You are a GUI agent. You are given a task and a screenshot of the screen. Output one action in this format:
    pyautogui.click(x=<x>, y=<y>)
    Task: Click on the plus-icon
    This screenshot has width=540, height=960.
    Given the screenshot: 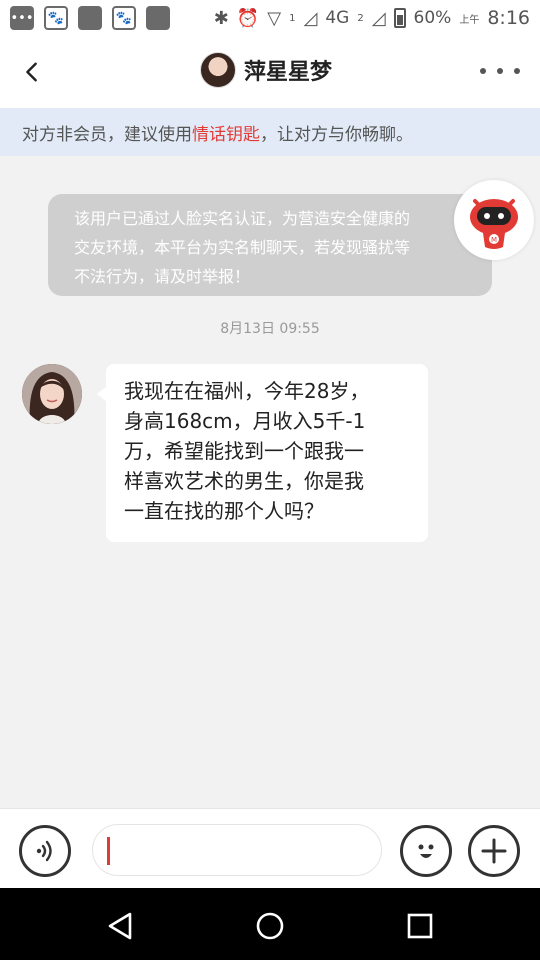 What is the action you would take?
    pyautogui.click(x=494, y=851)
    